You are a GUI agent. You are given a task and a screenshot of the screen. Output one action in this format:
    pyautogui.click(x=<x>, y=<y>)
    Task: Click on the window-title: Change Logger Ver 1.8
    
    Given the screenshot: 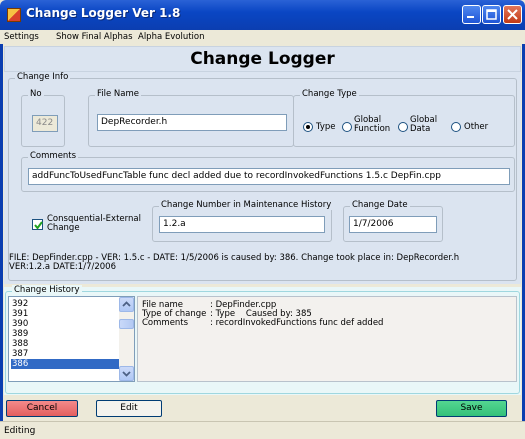 What is the action you would take?
    pyautogui.click(x=103, y=13)
    